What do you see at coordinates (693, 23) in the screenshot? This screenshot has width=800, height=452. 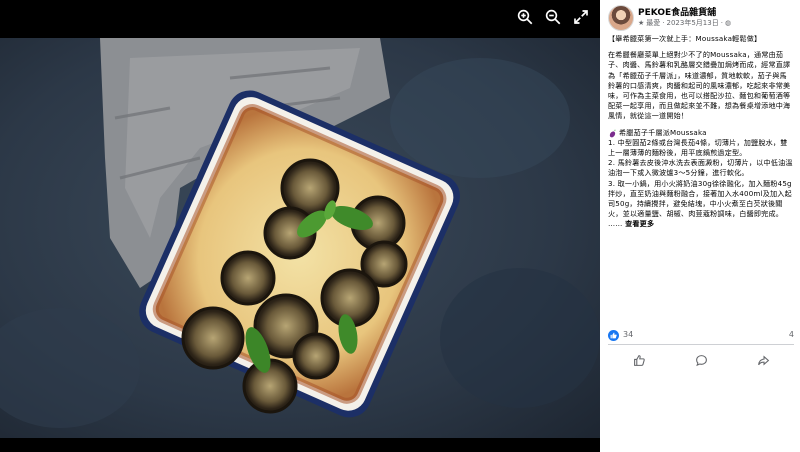 I see `post-date: 2023年5月13日` at bounding box center [693, 23].